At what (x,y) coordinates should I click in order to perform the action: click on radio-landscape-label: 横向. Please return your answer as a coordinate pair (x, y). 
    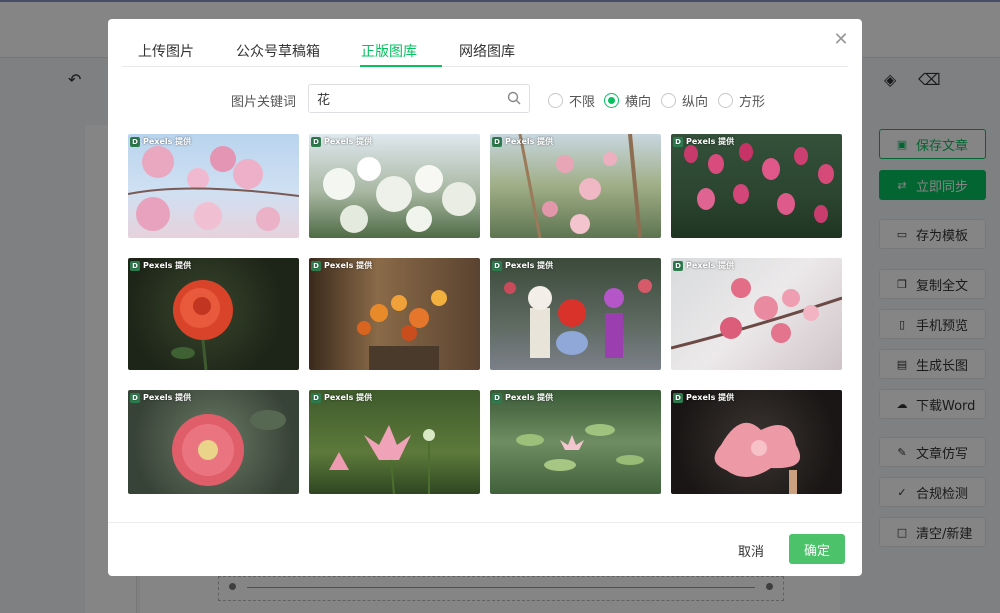
    Looking at the image, I should click on (638, 102).